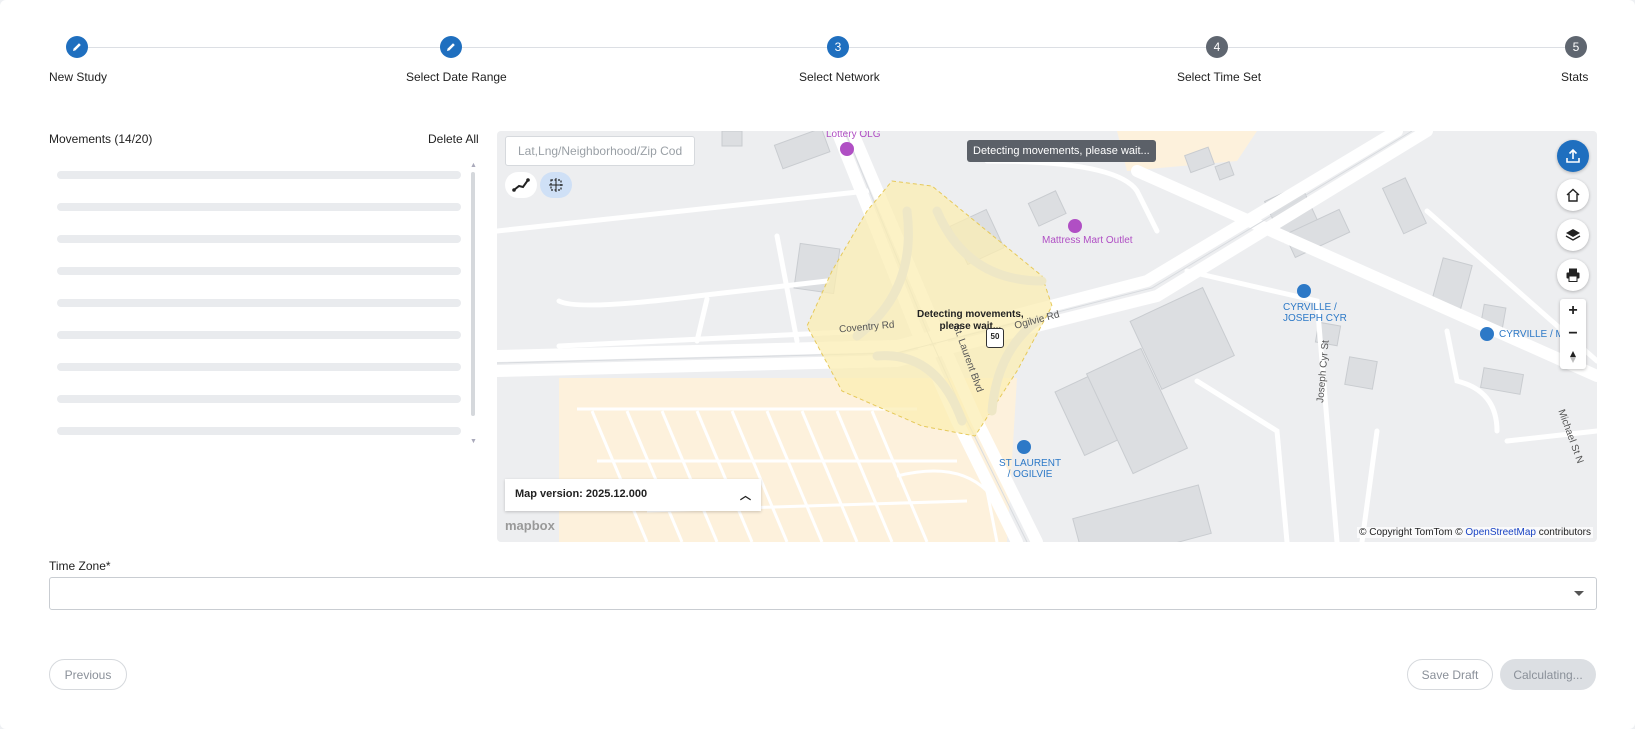 This screenshot has width=1635, height=729. I want to click on step-label: Select Network, so click(839, 77).